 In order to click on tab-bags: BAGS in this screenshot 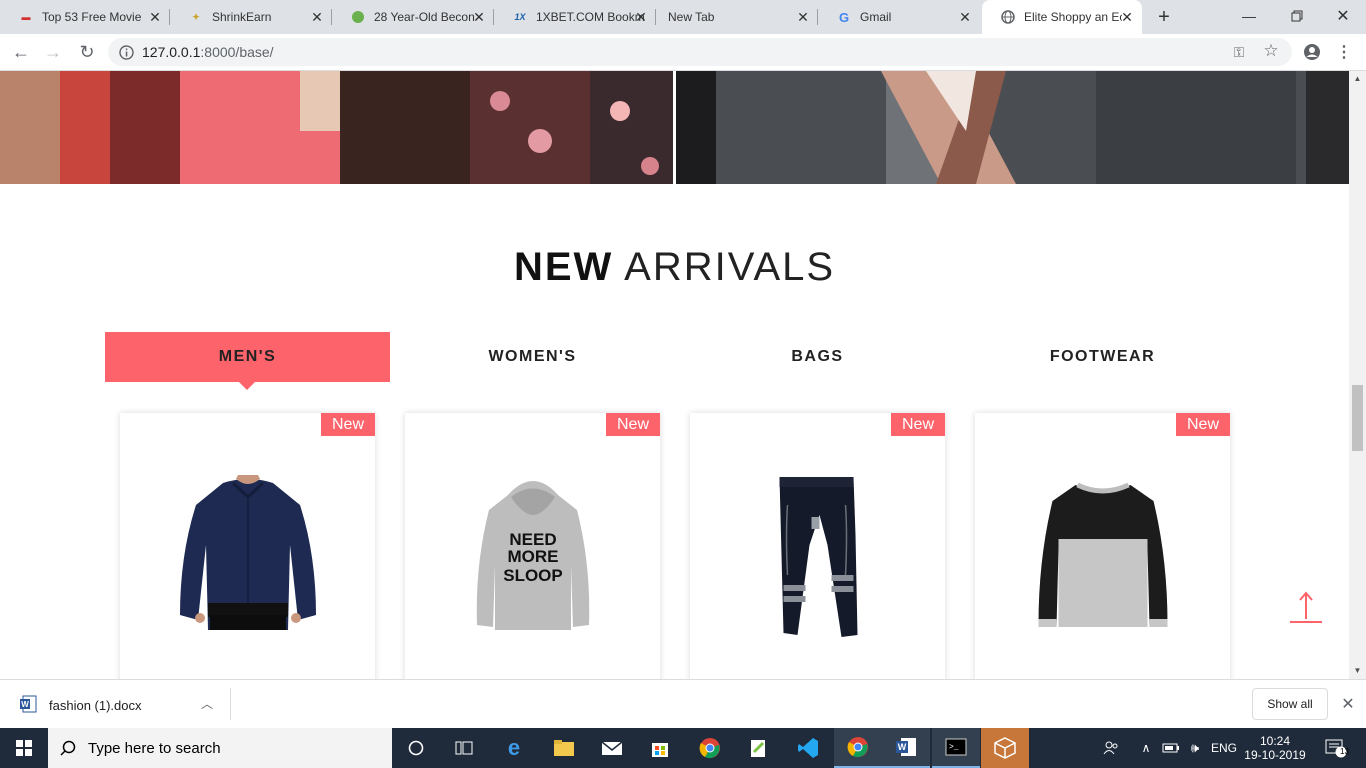, I will do `click(817, 357)`.